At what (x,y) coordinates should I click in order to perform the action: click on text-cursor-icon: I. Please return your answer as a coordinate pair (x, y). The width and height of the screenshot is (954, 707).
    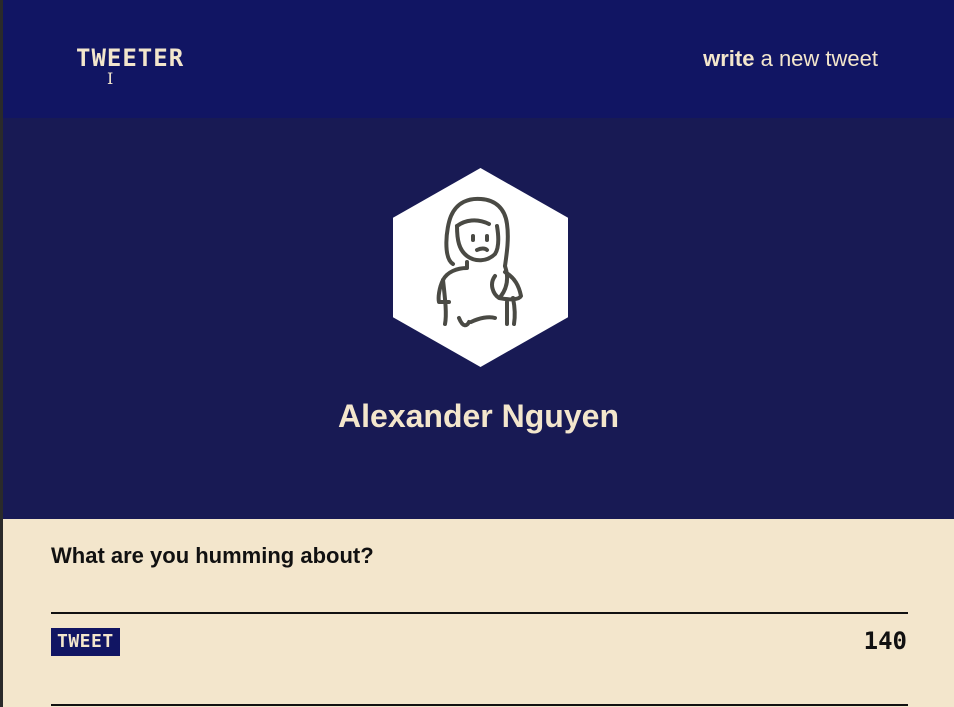
    Looking at the image, I should click on (110, 78).